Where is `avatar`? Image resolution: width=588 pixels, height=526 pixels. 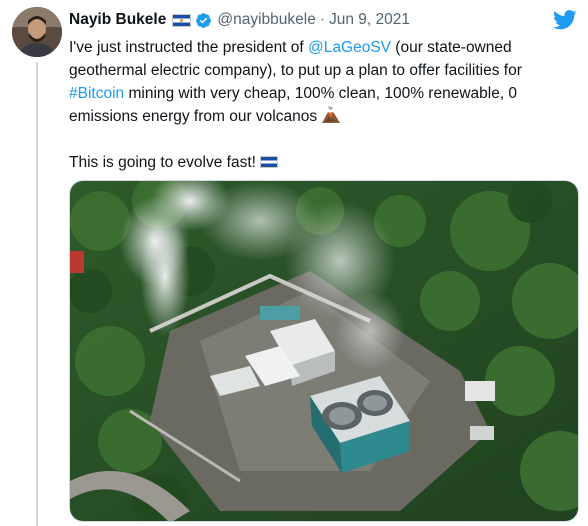 avatar is located at coordinates (37, 32).